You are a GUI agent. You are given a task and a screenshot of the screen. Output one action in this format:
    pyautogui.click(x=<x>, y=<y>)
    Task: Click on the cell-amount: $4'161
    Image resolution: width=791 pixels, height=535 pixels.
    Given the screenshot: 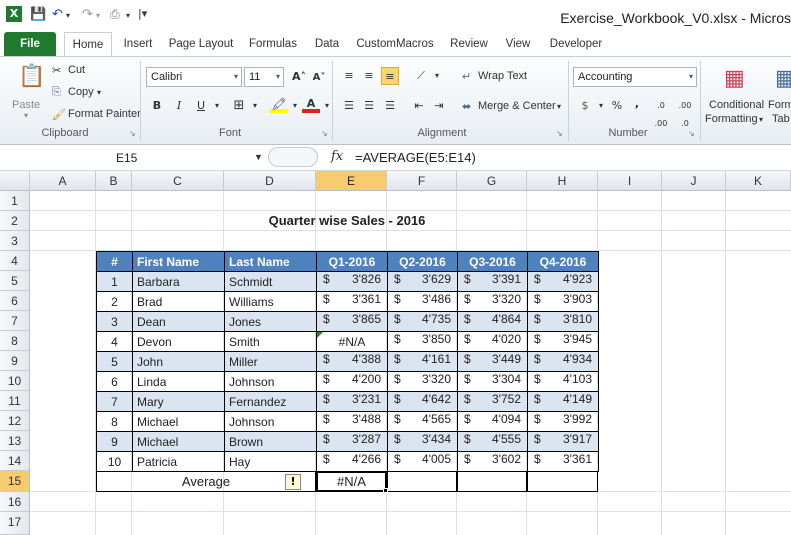 What is the action you would take?
    pyautogui.click(x=422, y=361)
    